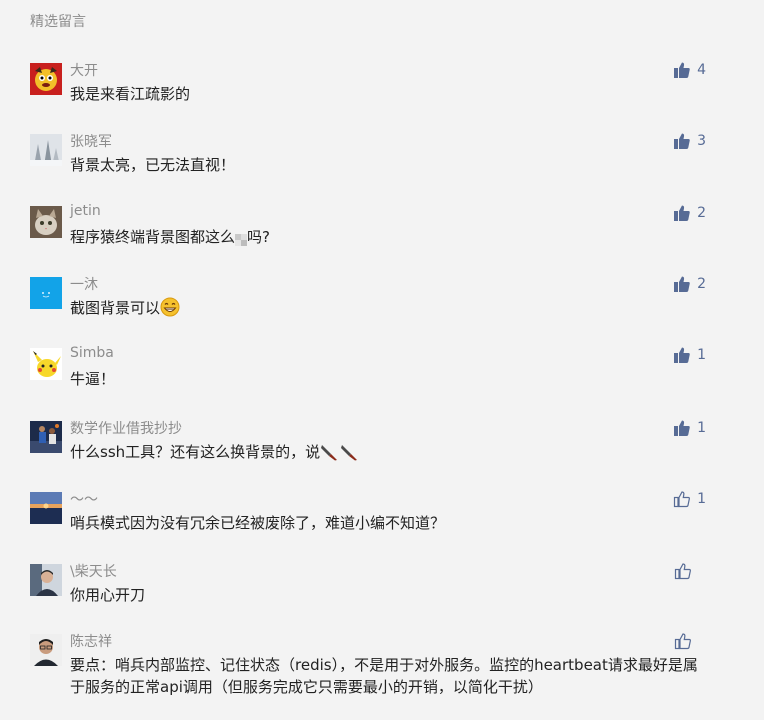 Image resolution: width=764 pixels, height=720 pixels. What do you see at coordinates (390, 239) in the screenshot?
I see `comment-text: 程序猿终端背景图都这么 吗?` at bounding box center [390, 239].